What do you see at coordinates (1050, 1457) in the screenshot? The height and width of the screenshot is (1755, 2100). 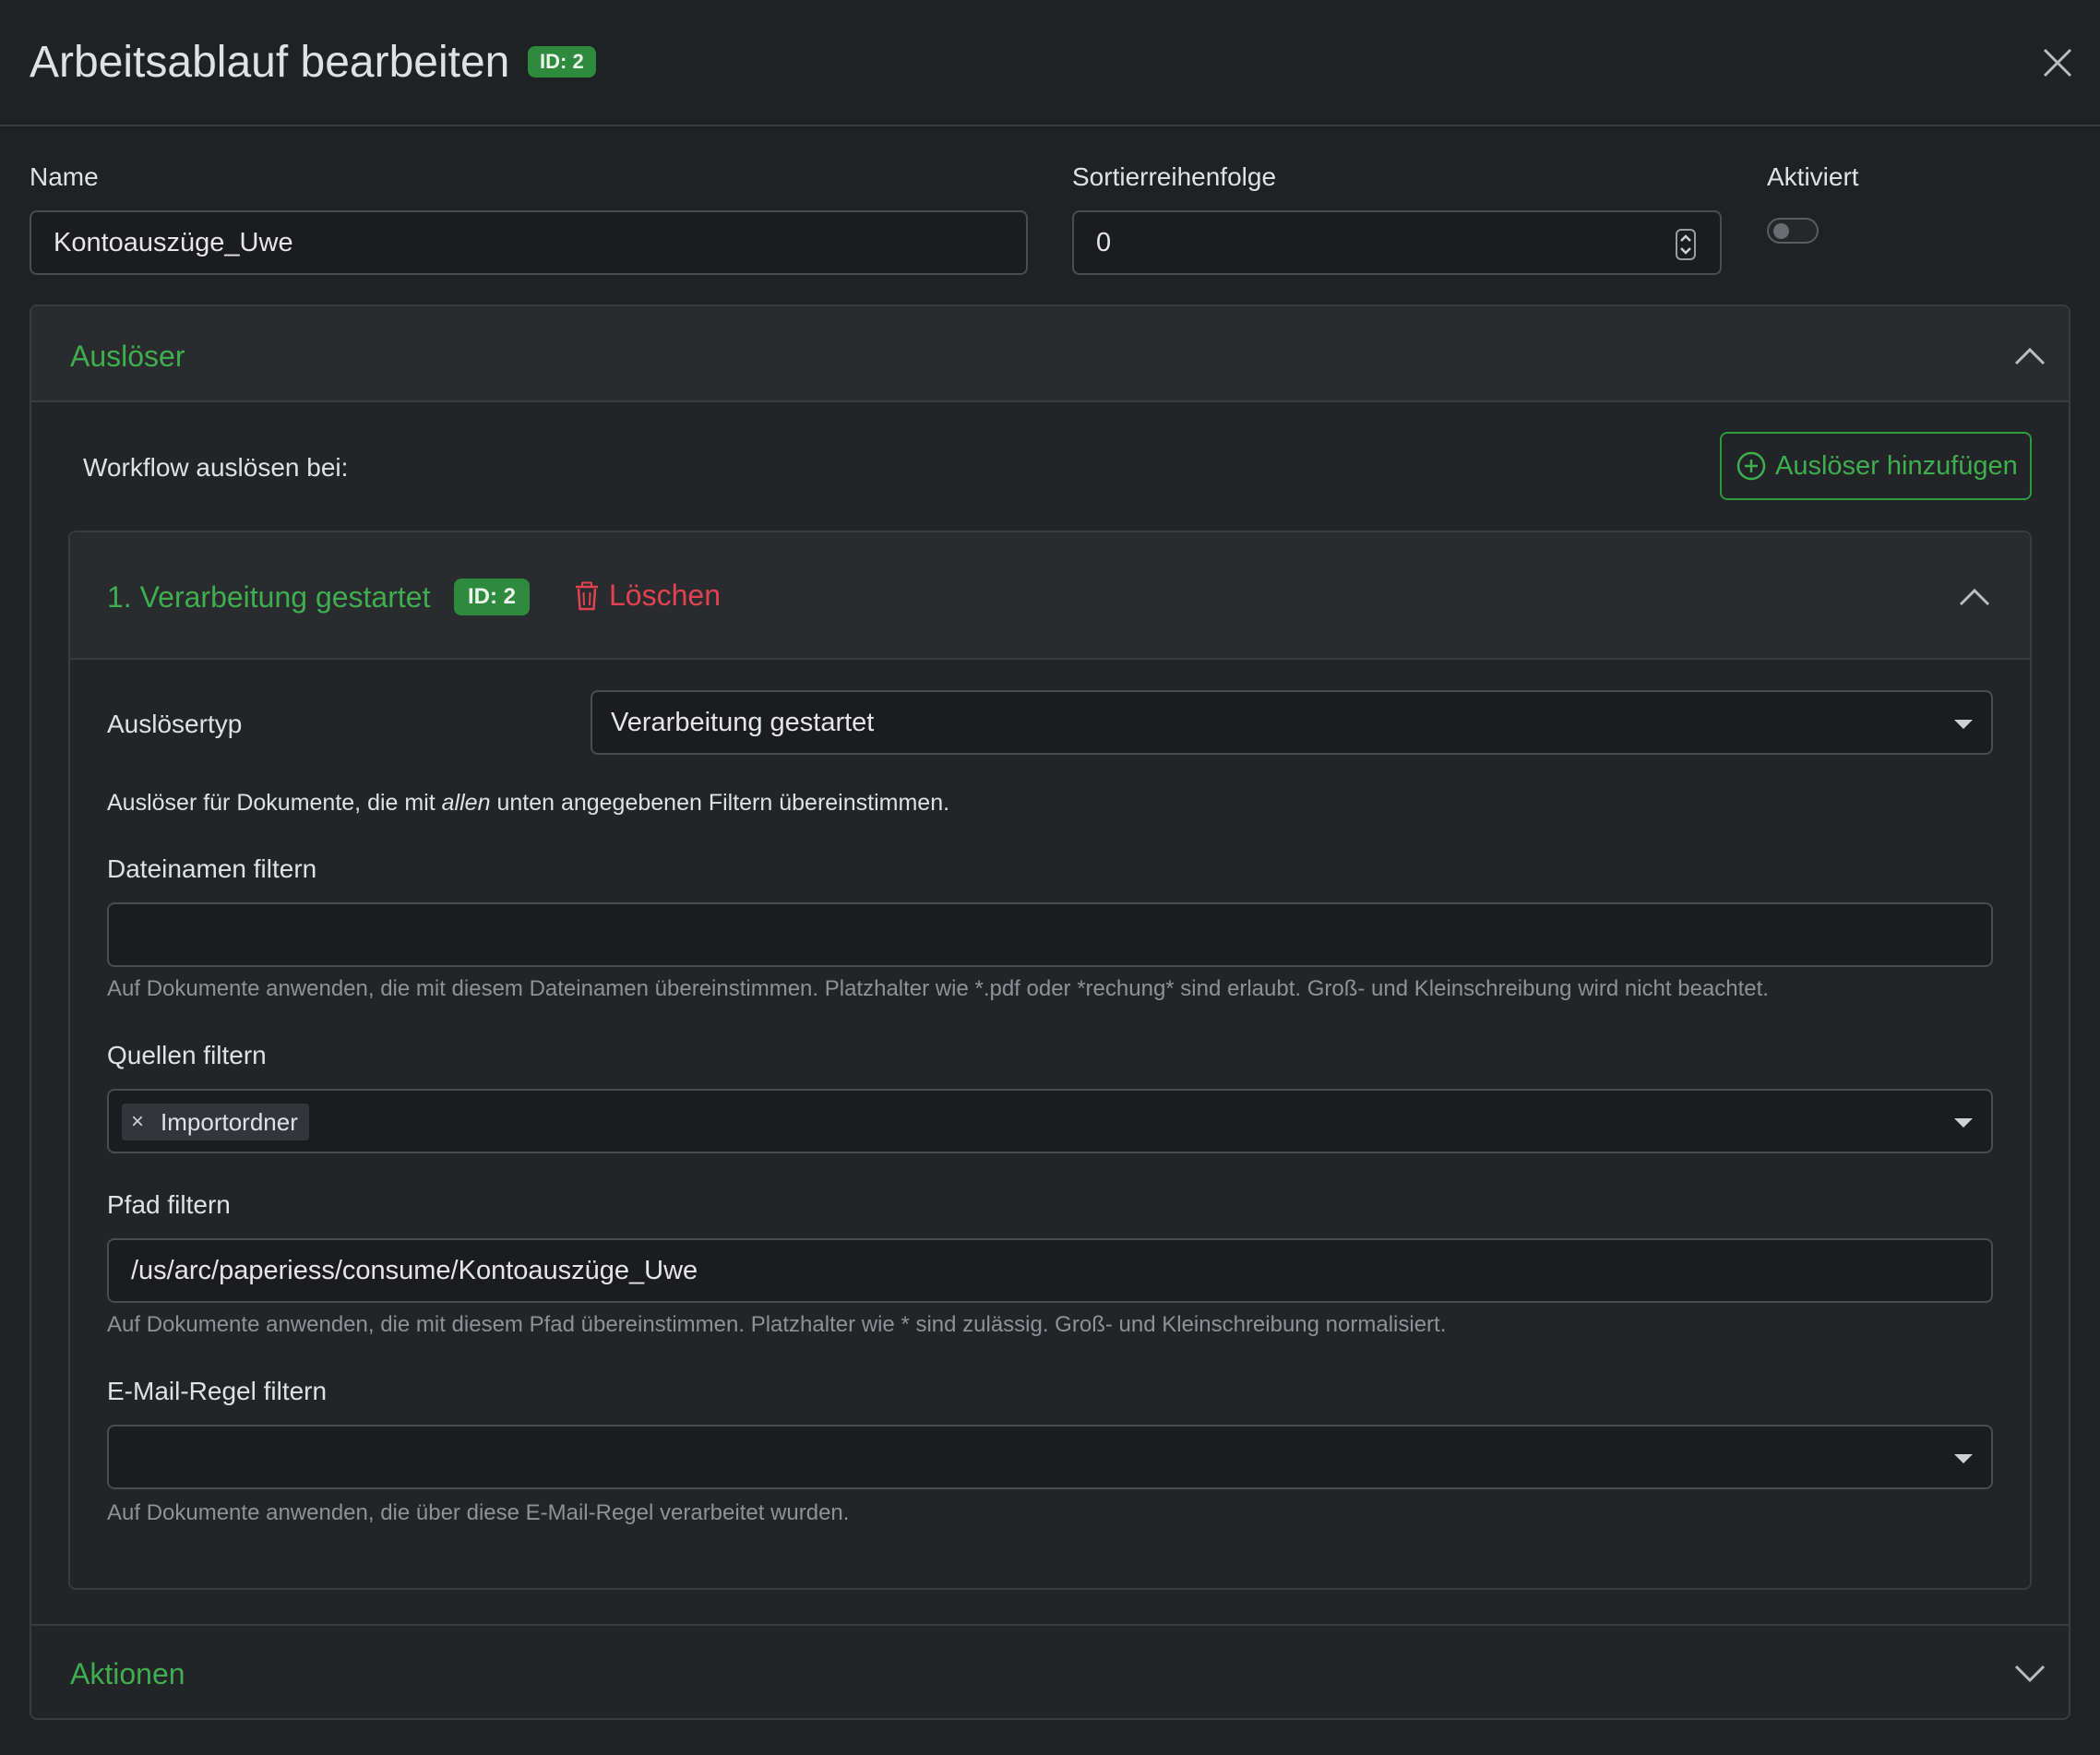 I see `mailrule-filter-select` at bounding box center [1050, 1457].